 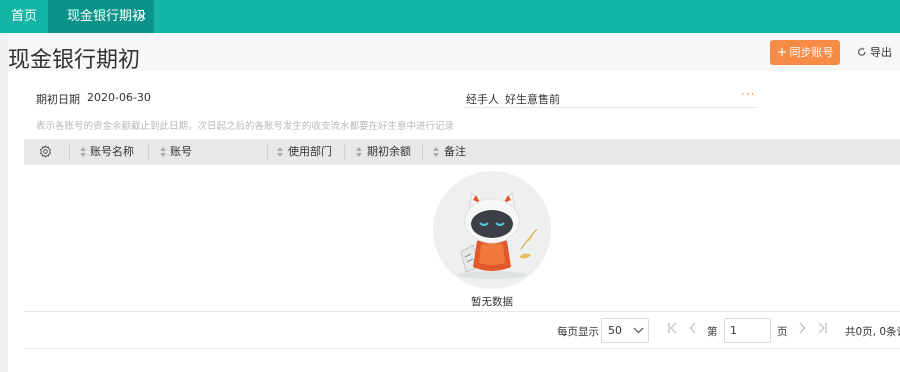 I want to click on pagination-summary: 共0页, 0条记, so click(x=872, y=332).